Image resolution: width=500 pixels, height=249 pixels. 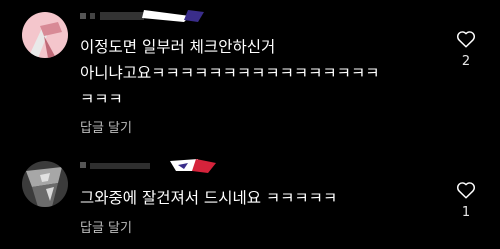 I want to click on like-count: 1, so click(x=466, y=212).